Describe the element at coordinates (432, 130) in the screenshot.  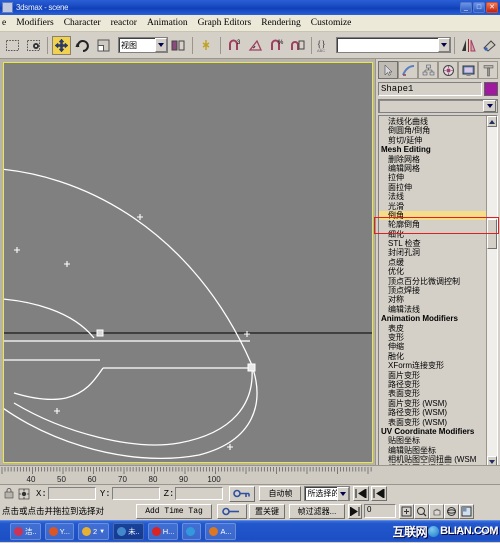
I see `modifier-list-item: 倒圆角/倒角` at that location.